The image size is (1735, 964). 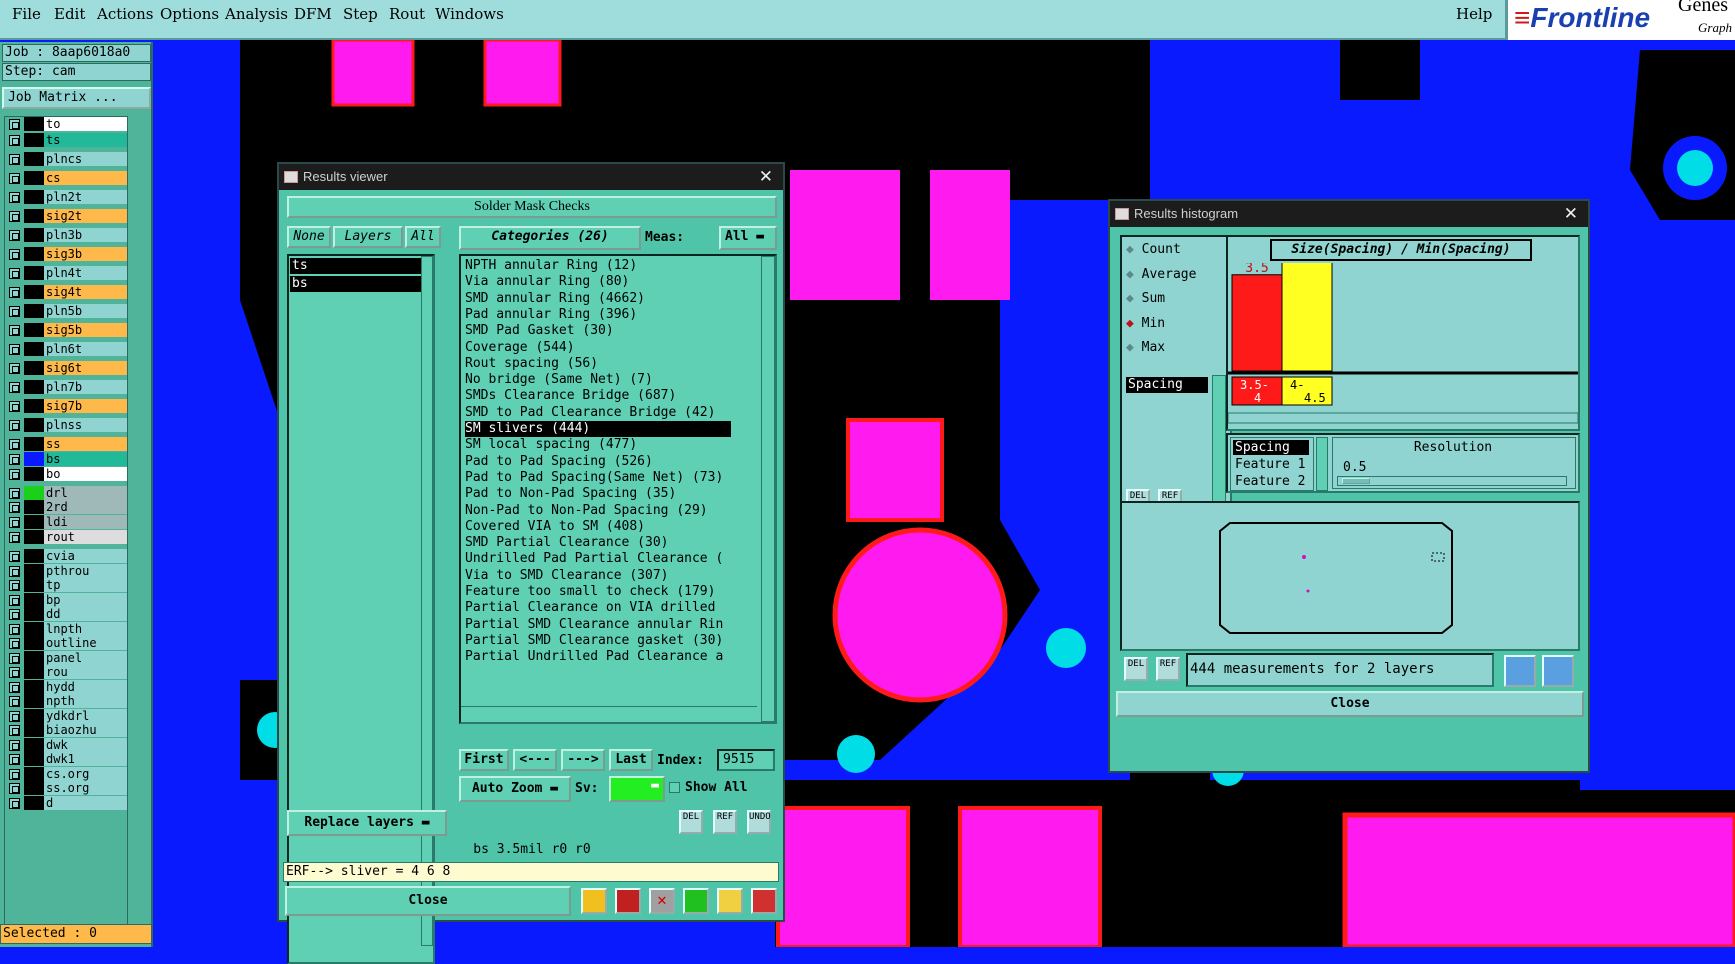 I want to click on layer-row-dwk1: dwk1, so click(x=67, y=759).